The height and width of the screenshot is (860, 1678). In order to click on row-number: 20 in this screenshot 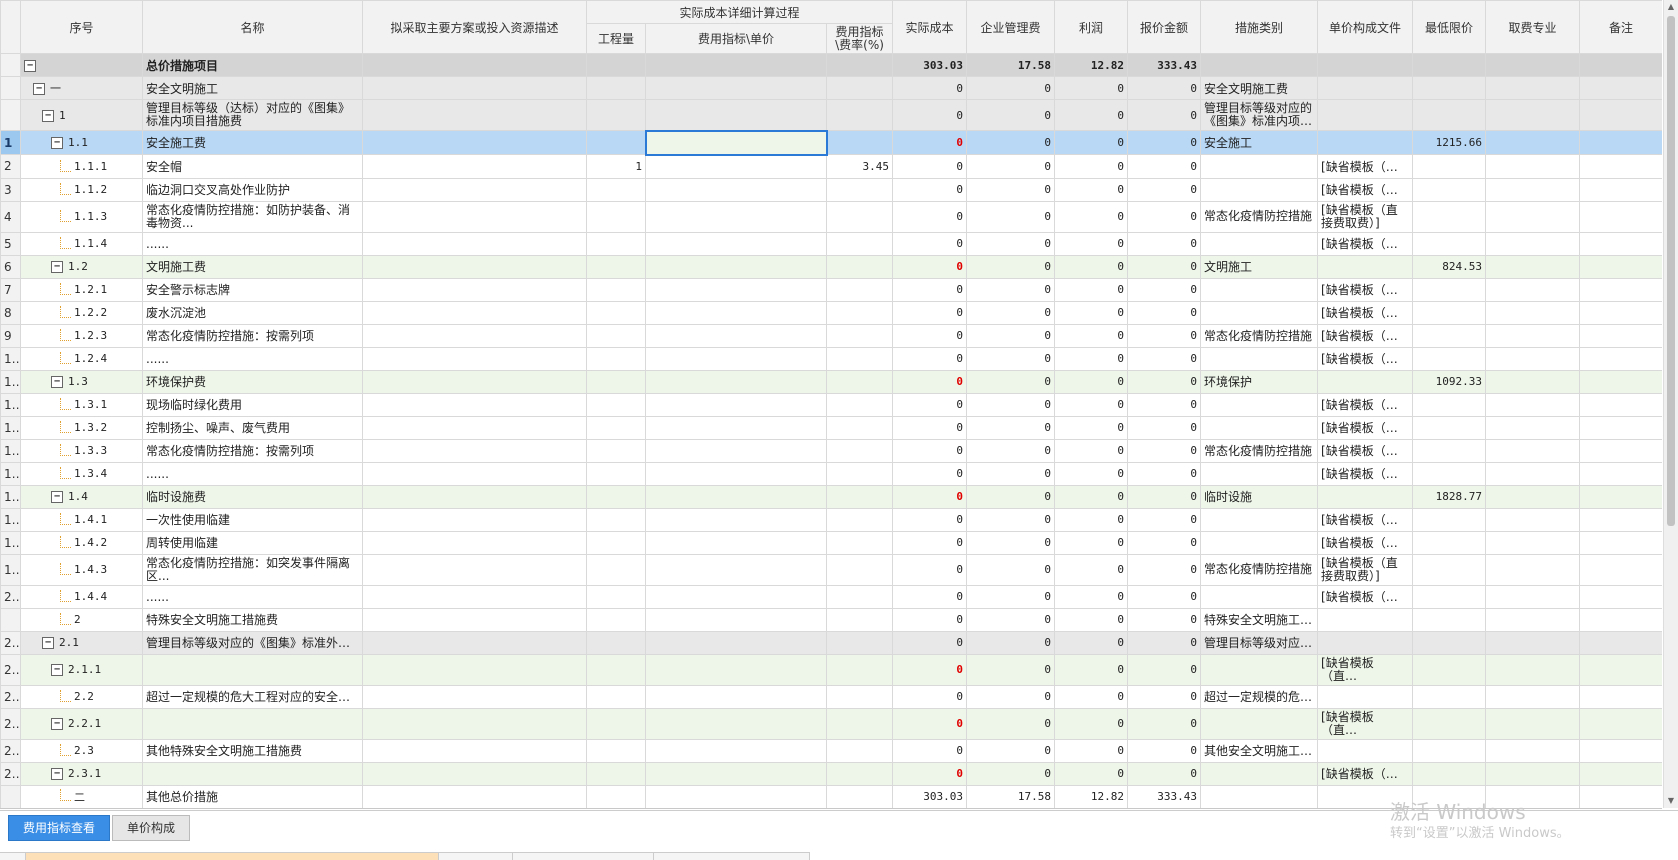, I will do `click(10, 596)`.